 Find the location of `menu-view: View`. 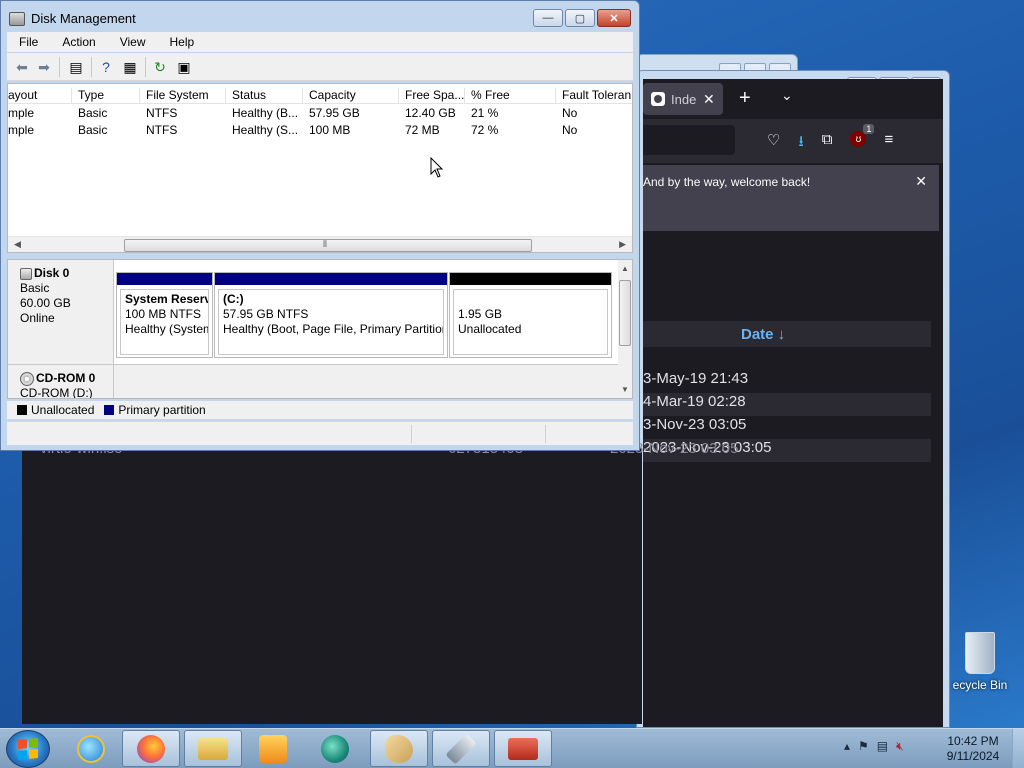

menu-view: View is located at coordinates (133, 42).